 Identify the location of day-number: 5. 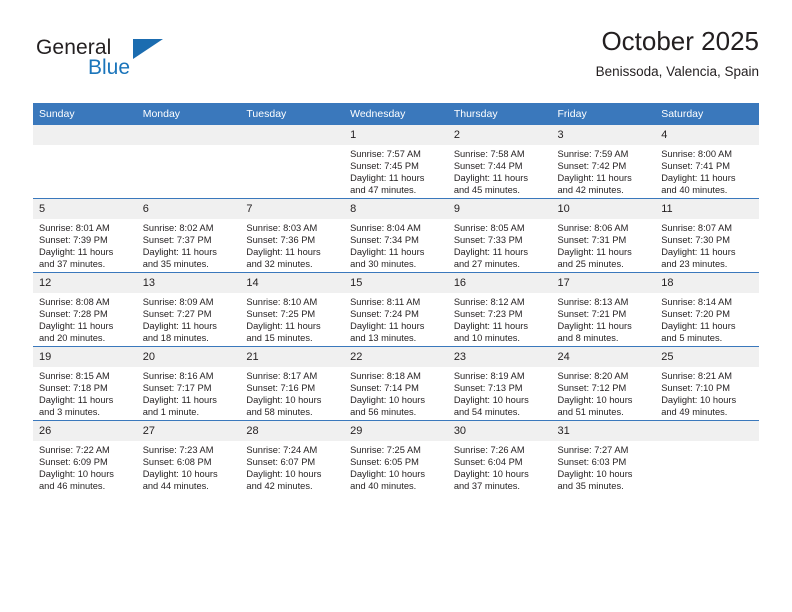
(85, 209).